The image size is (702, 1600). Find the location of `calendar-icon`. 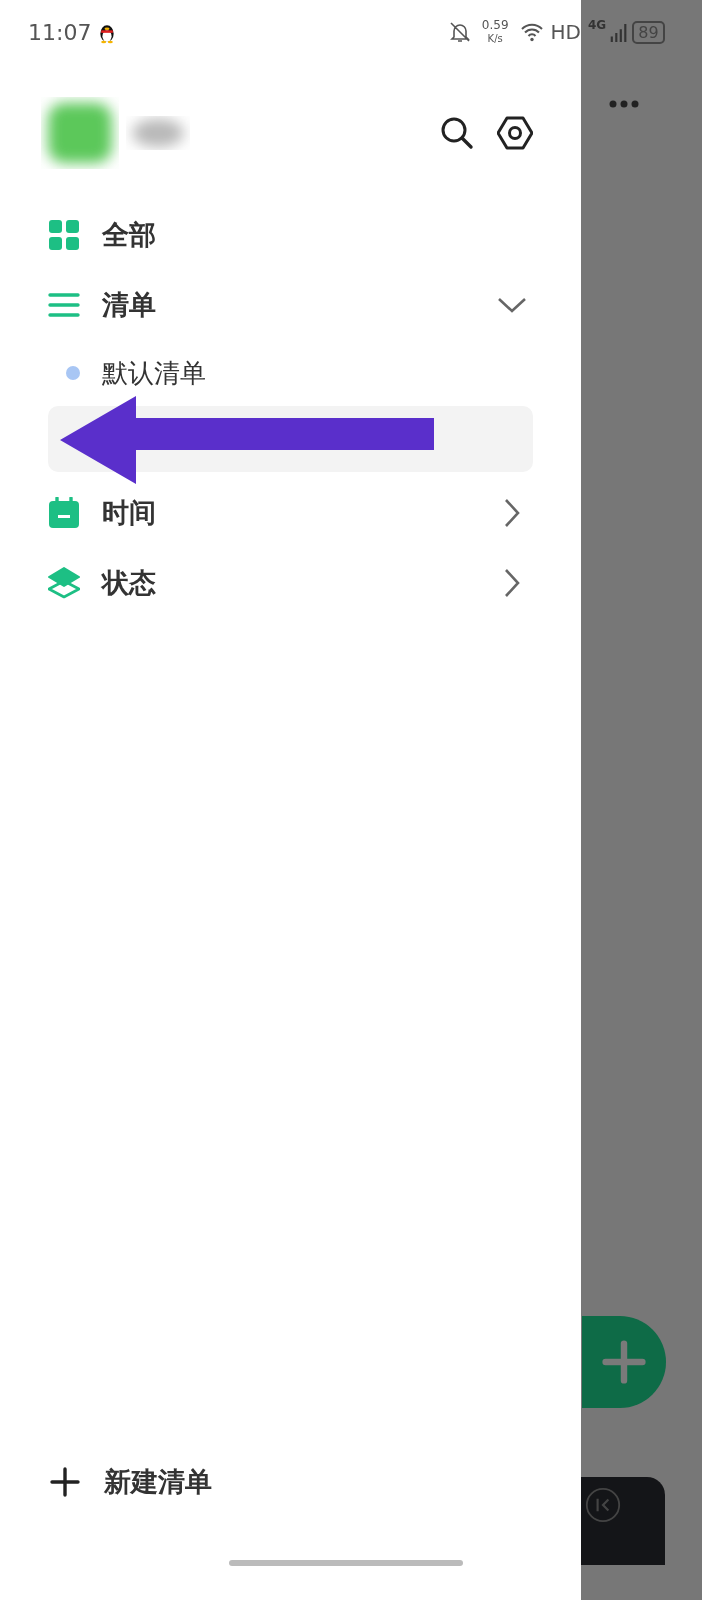

calendar-icon is located at coordinates (64, 513).